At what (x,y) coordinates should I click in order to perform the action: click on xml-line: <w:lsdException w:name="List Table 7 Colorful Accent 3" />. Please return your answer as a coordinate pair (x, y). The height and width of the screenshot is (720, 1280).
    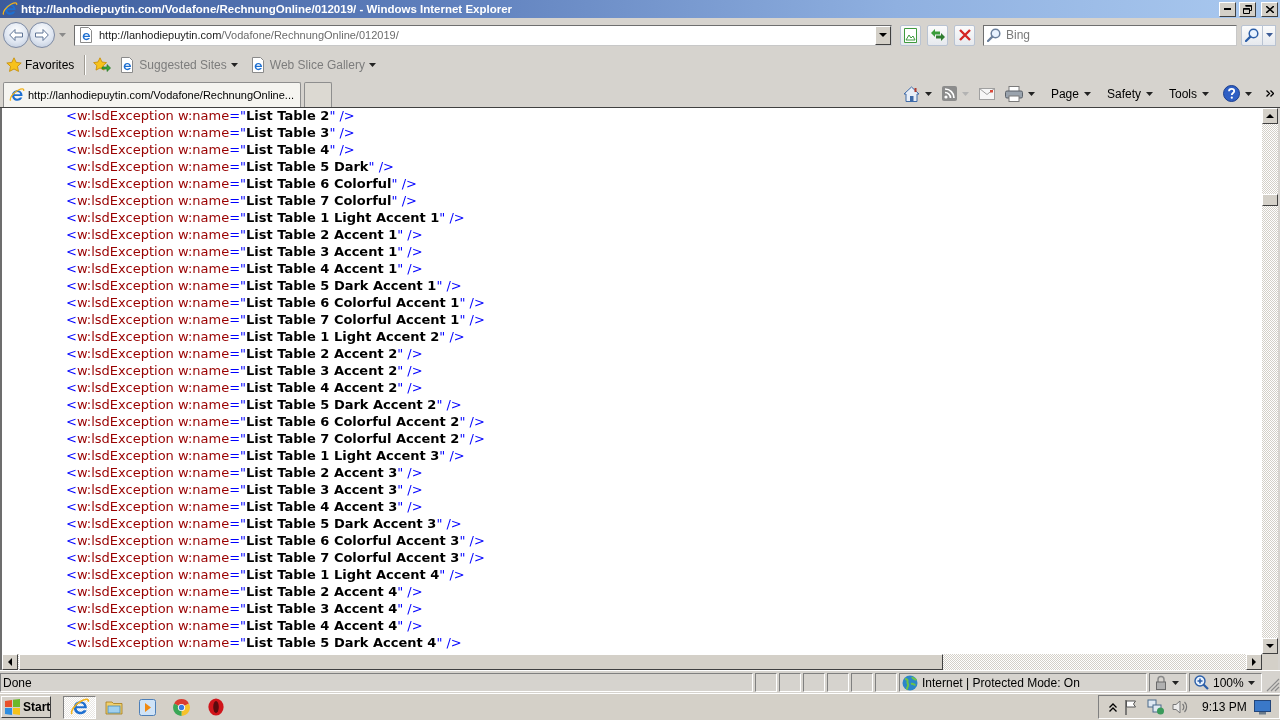
    Looking at the image, I should click on (275, 558).